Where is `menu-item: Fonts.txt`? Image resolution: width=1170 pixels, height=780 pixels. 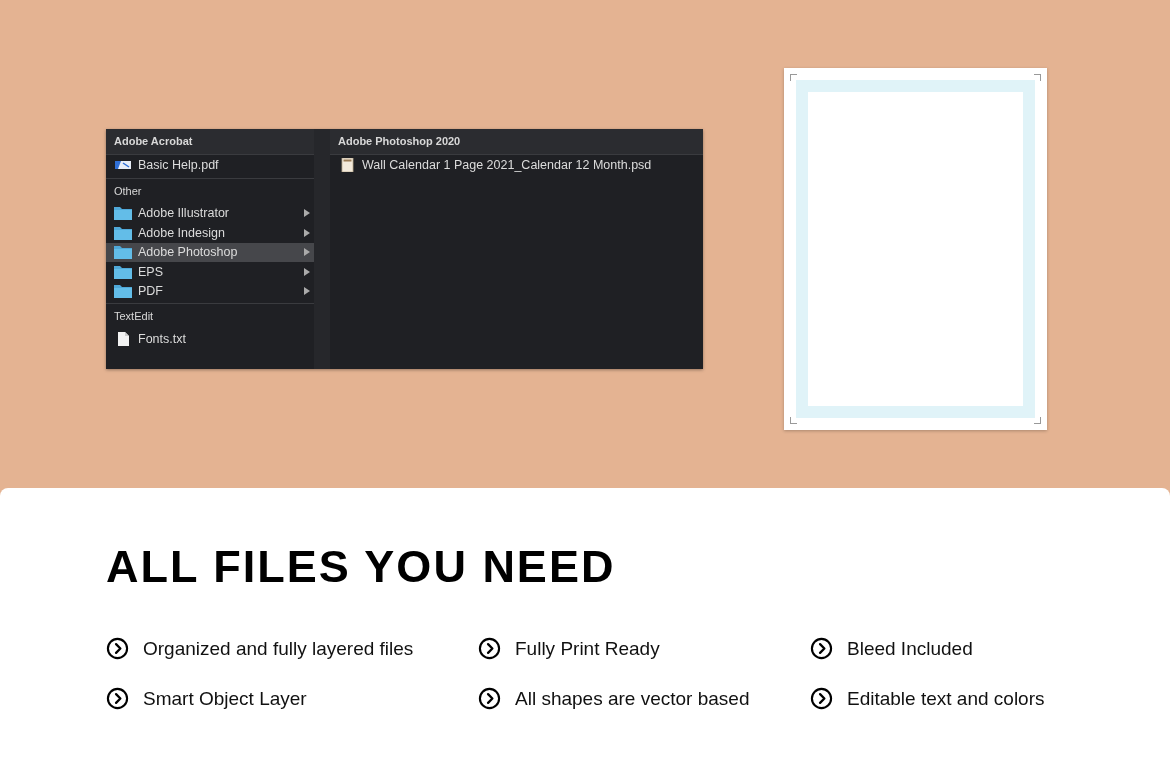
menu-item: Fonts.txt is located at coordinates (210, 339).